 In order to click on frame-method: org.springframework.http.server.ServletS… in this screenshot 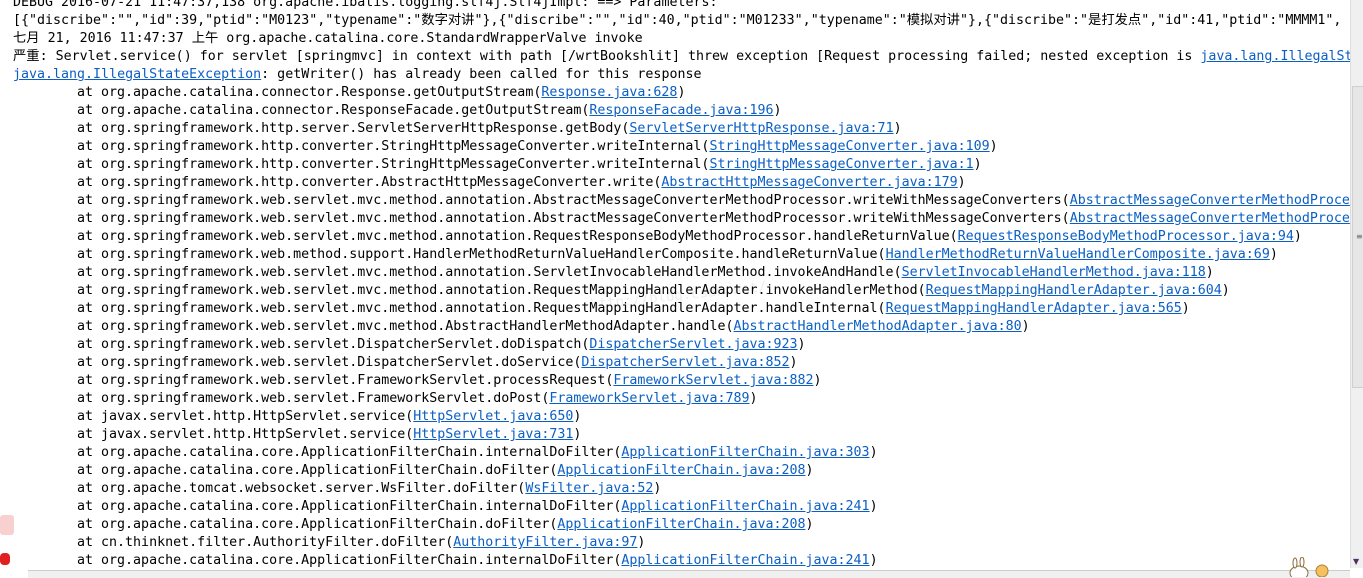, I will do `click(365, 128)`.